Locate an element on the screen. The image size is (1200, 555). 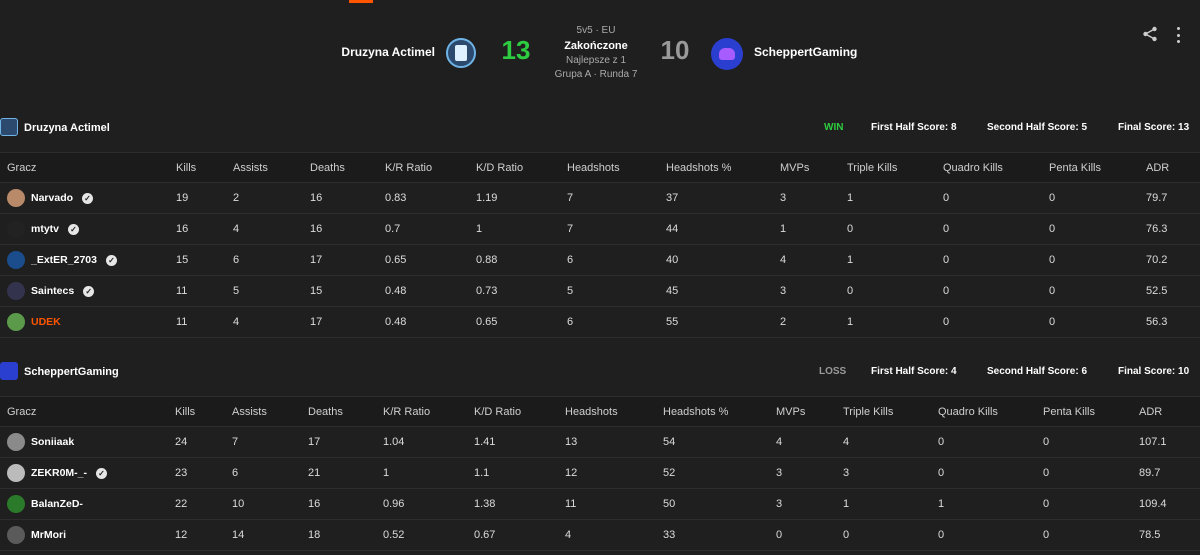
team2-logo is located at coordinates (727, 54).